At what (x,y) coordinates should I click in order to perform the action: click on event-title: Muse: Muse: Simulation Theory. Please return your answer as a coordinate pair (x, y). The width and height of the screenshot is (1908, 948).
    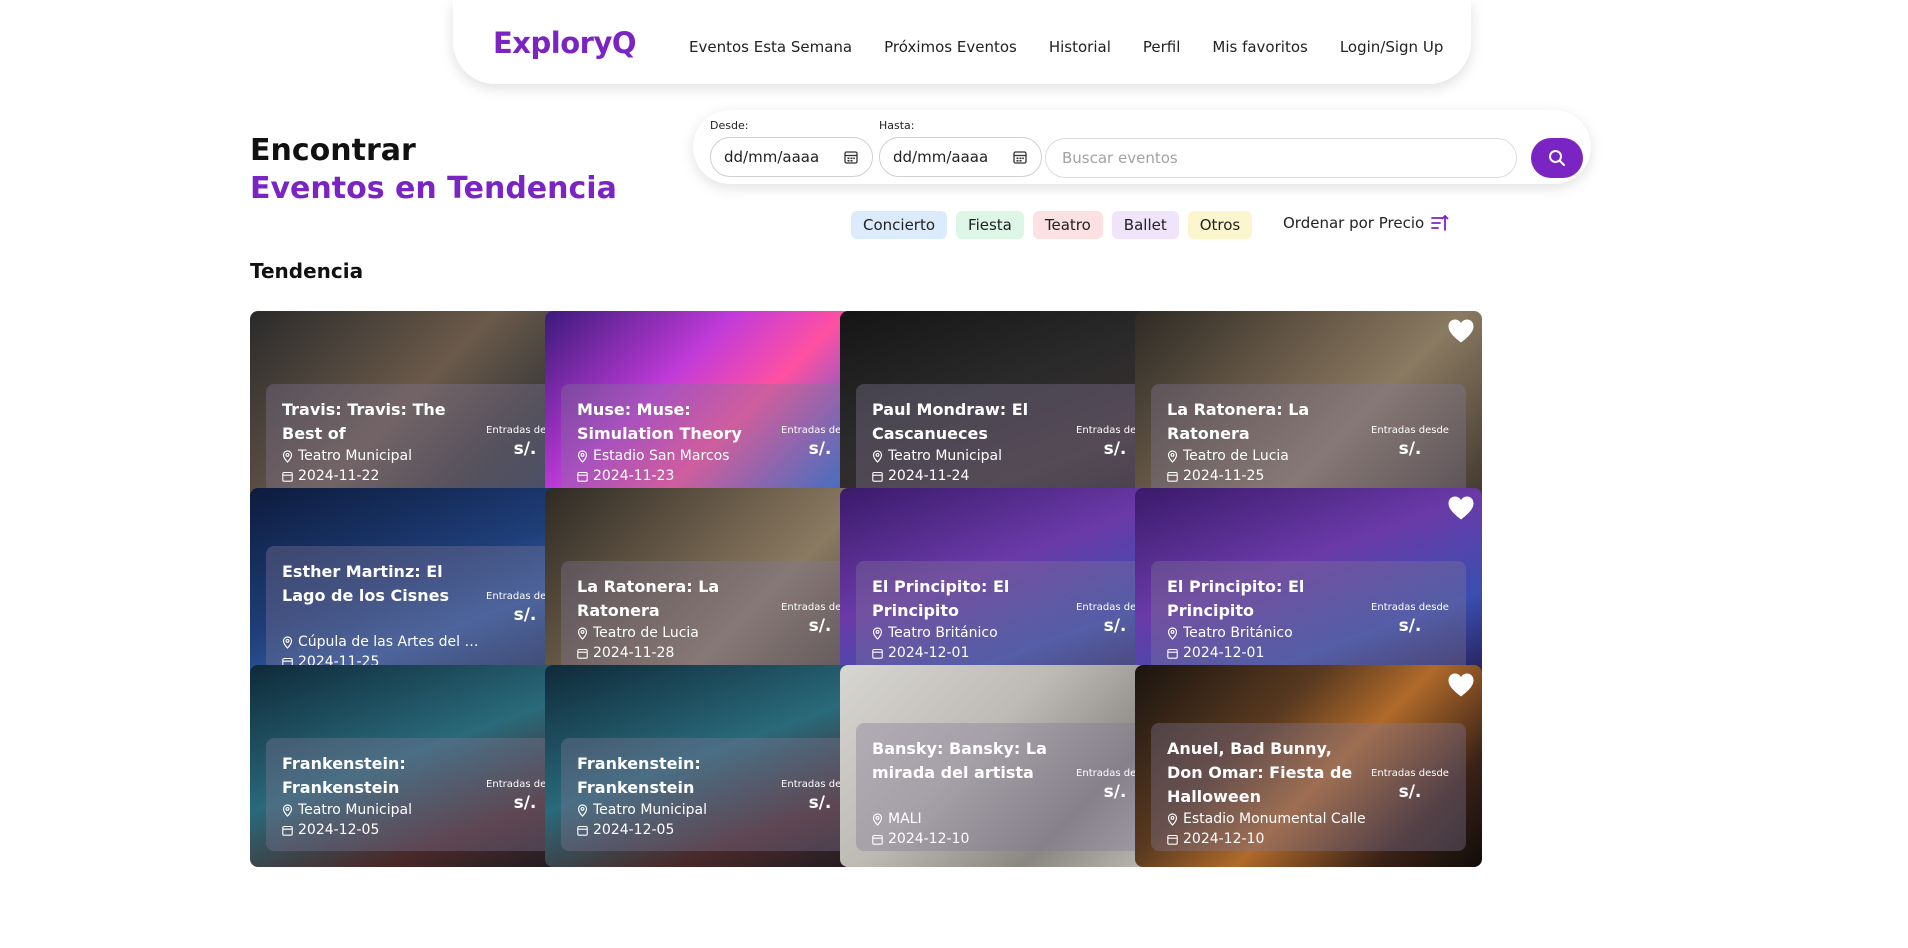
    Looking at the image, I should click on (659, 421).